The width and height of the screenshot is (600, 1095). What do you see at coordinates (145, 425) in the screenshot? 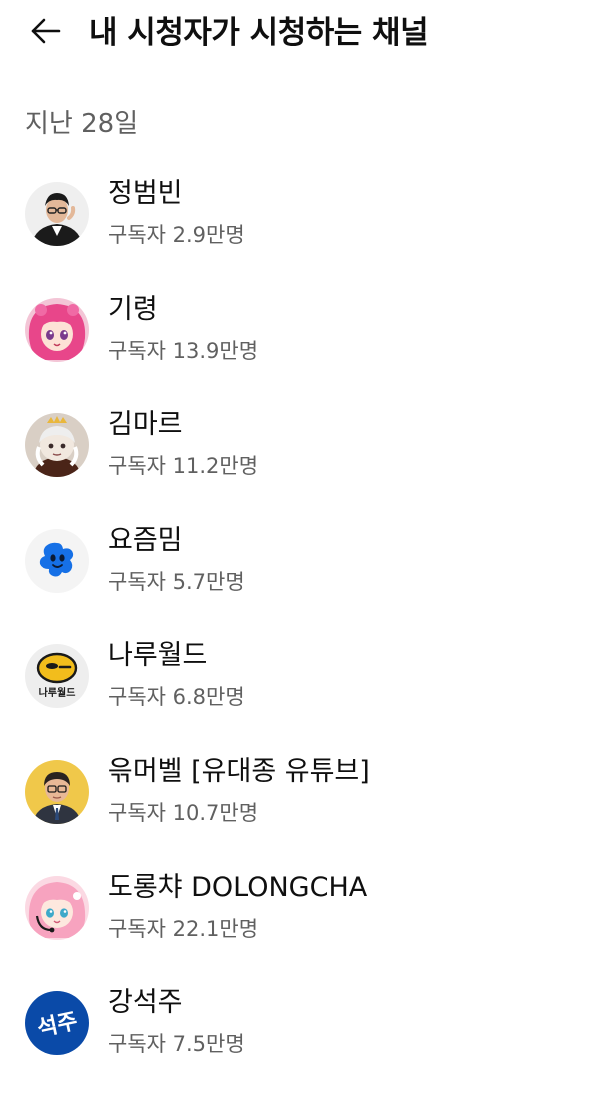
I see `channel-name: 김마르` at bounding box center [145, 425].